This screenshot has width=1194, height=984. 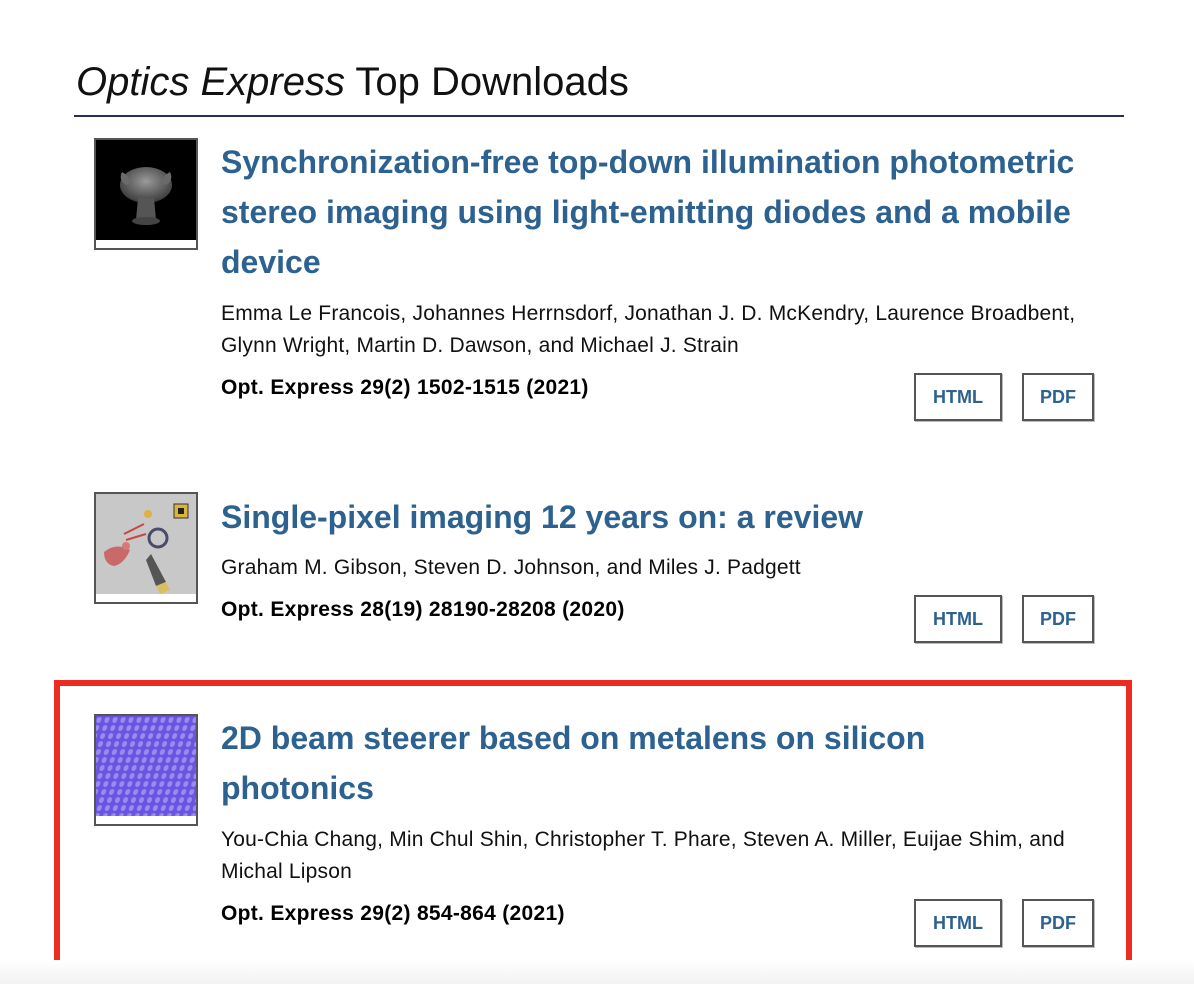 I want to click on article-citation: Opt. Express 29(2) 1502-1515 (2021), so click(x=405, y=387).